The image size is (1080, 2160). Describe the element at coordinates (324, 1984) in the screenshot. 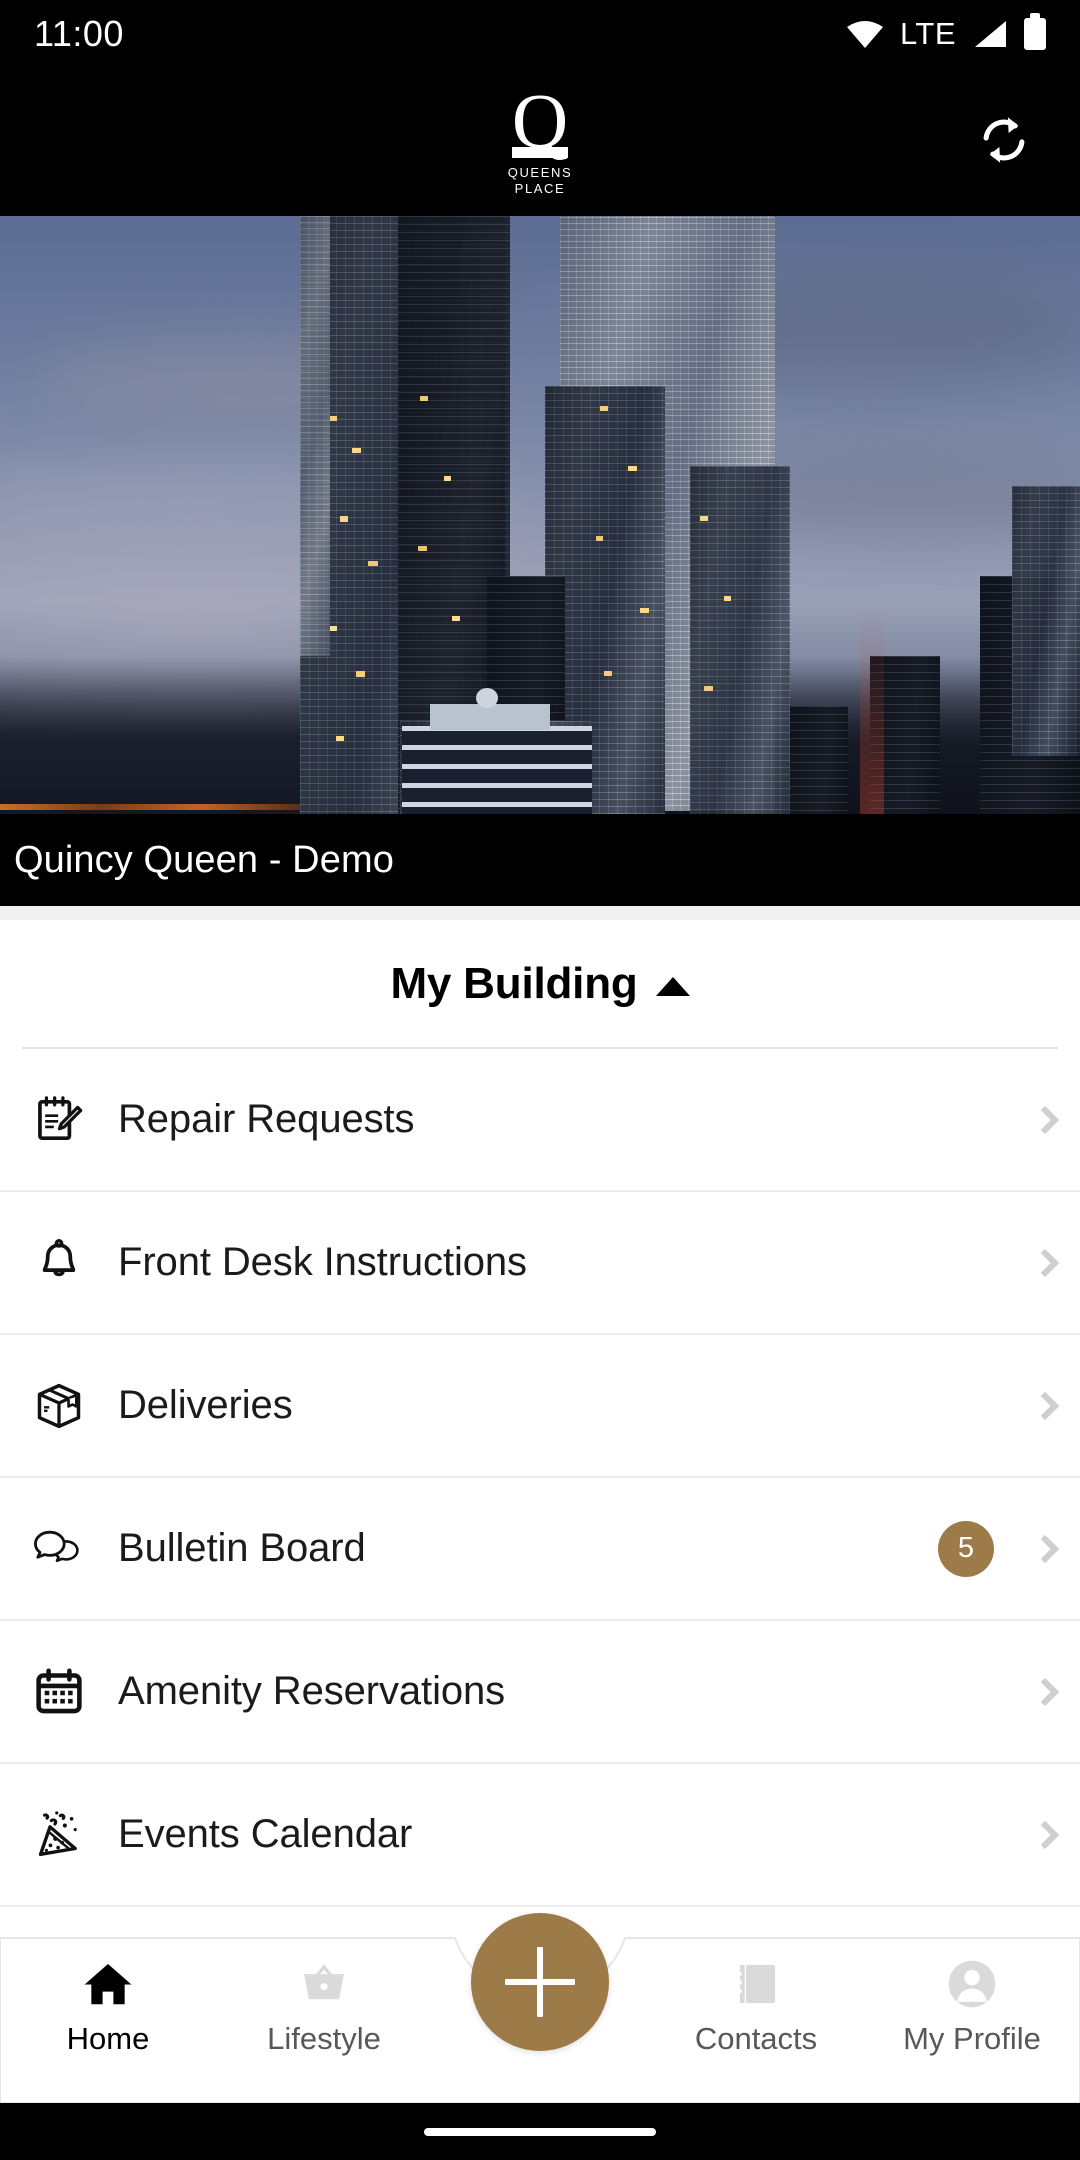

I see `basket-icon` at that location.